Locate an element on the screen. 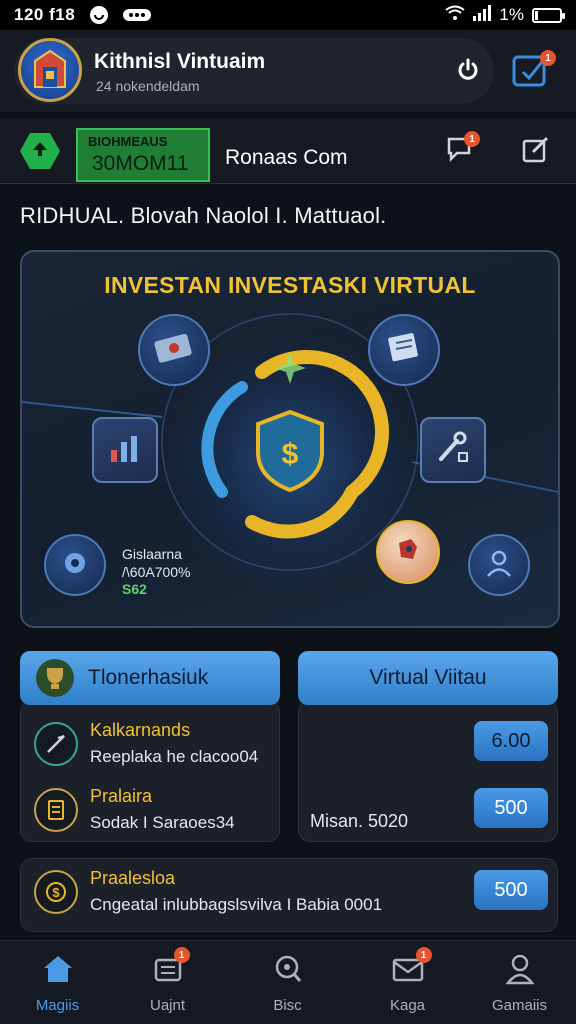 This screenshot has width=576, height=1024. mail-icon: 1 is located at coordinates (410, 967).